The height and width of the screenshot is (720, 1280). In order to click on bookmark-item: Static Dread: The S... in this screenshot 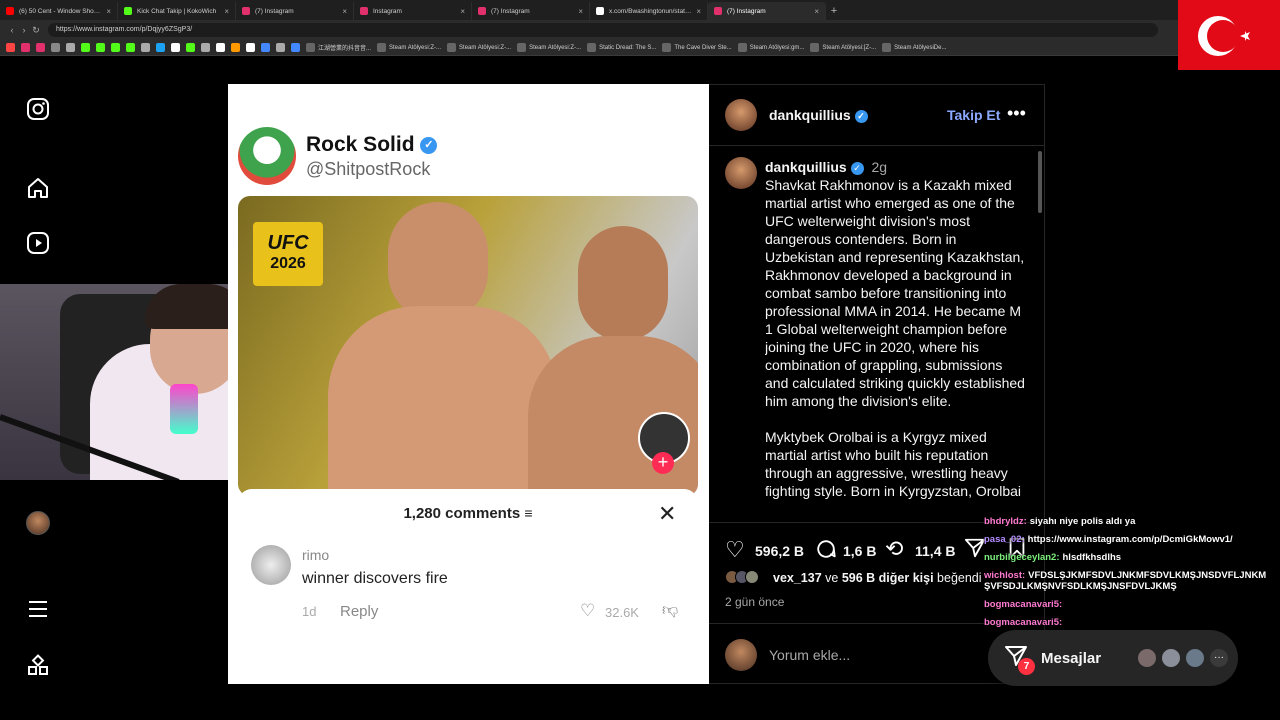, I will do `click(621, 47)`.